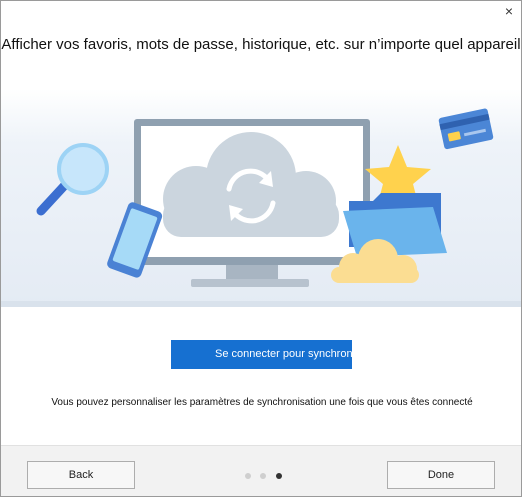 This screenshot has height=497, width=522. I want to click on folder-icon, so click(395, 225).